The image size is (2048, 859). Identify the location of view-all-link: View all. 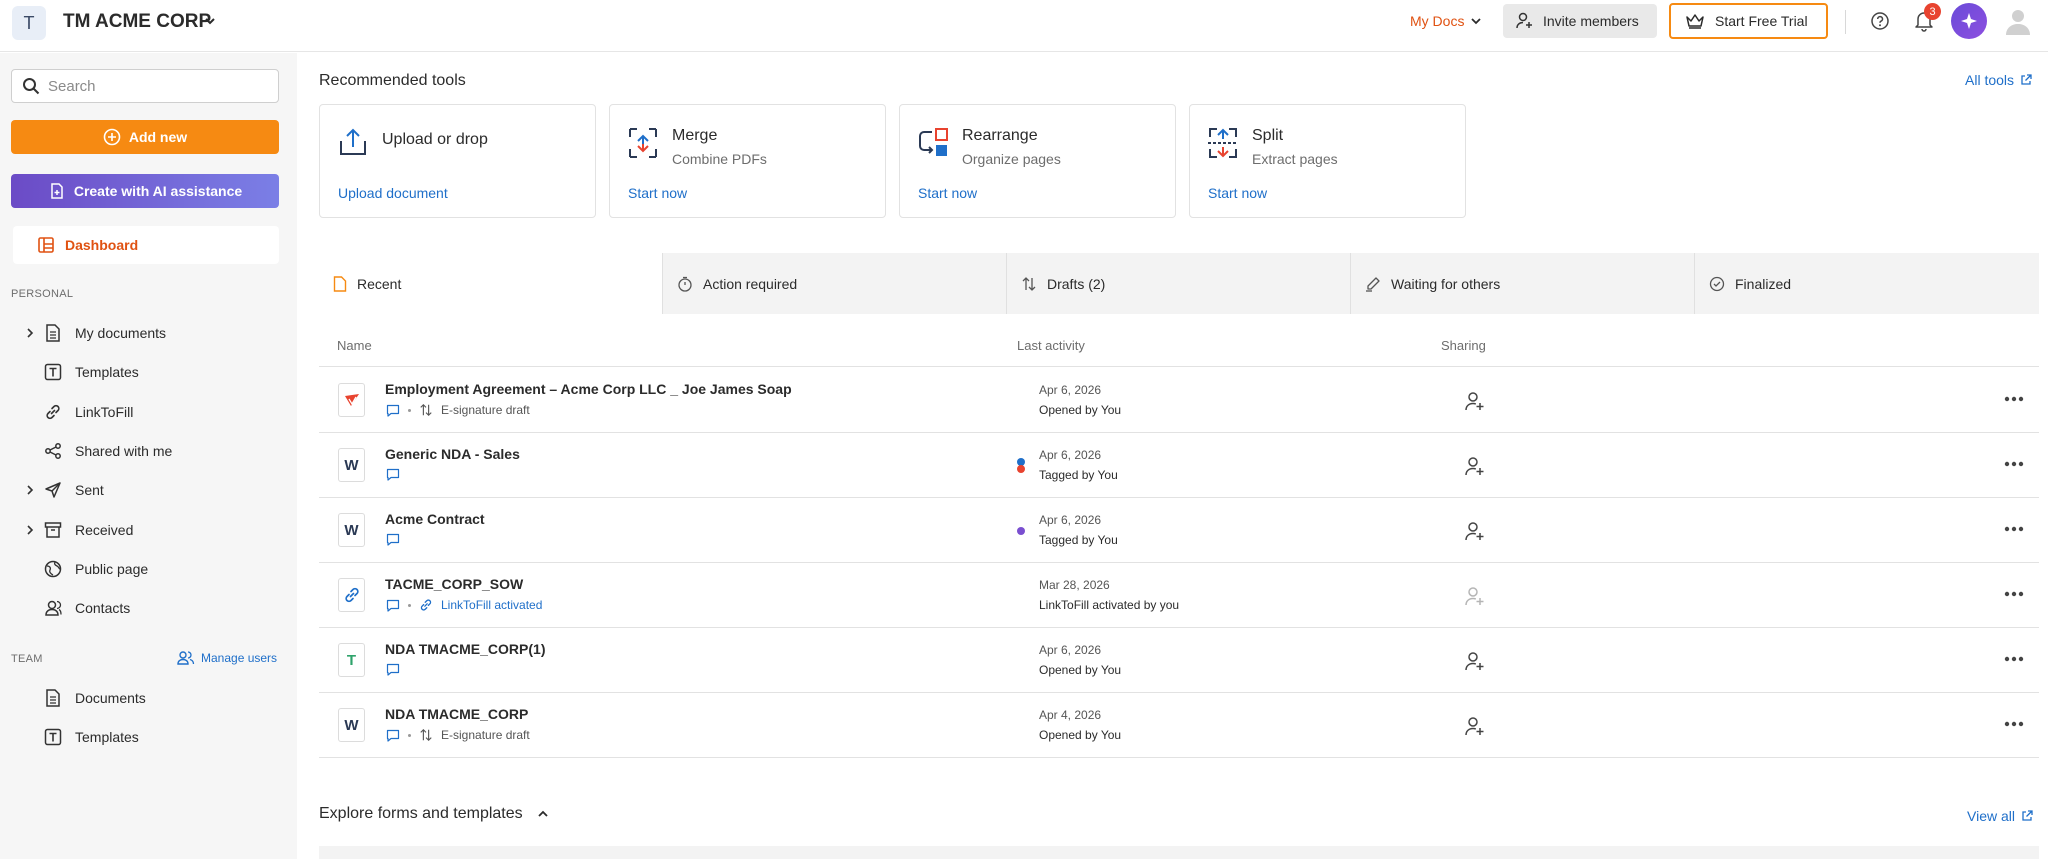
(2000, 816).